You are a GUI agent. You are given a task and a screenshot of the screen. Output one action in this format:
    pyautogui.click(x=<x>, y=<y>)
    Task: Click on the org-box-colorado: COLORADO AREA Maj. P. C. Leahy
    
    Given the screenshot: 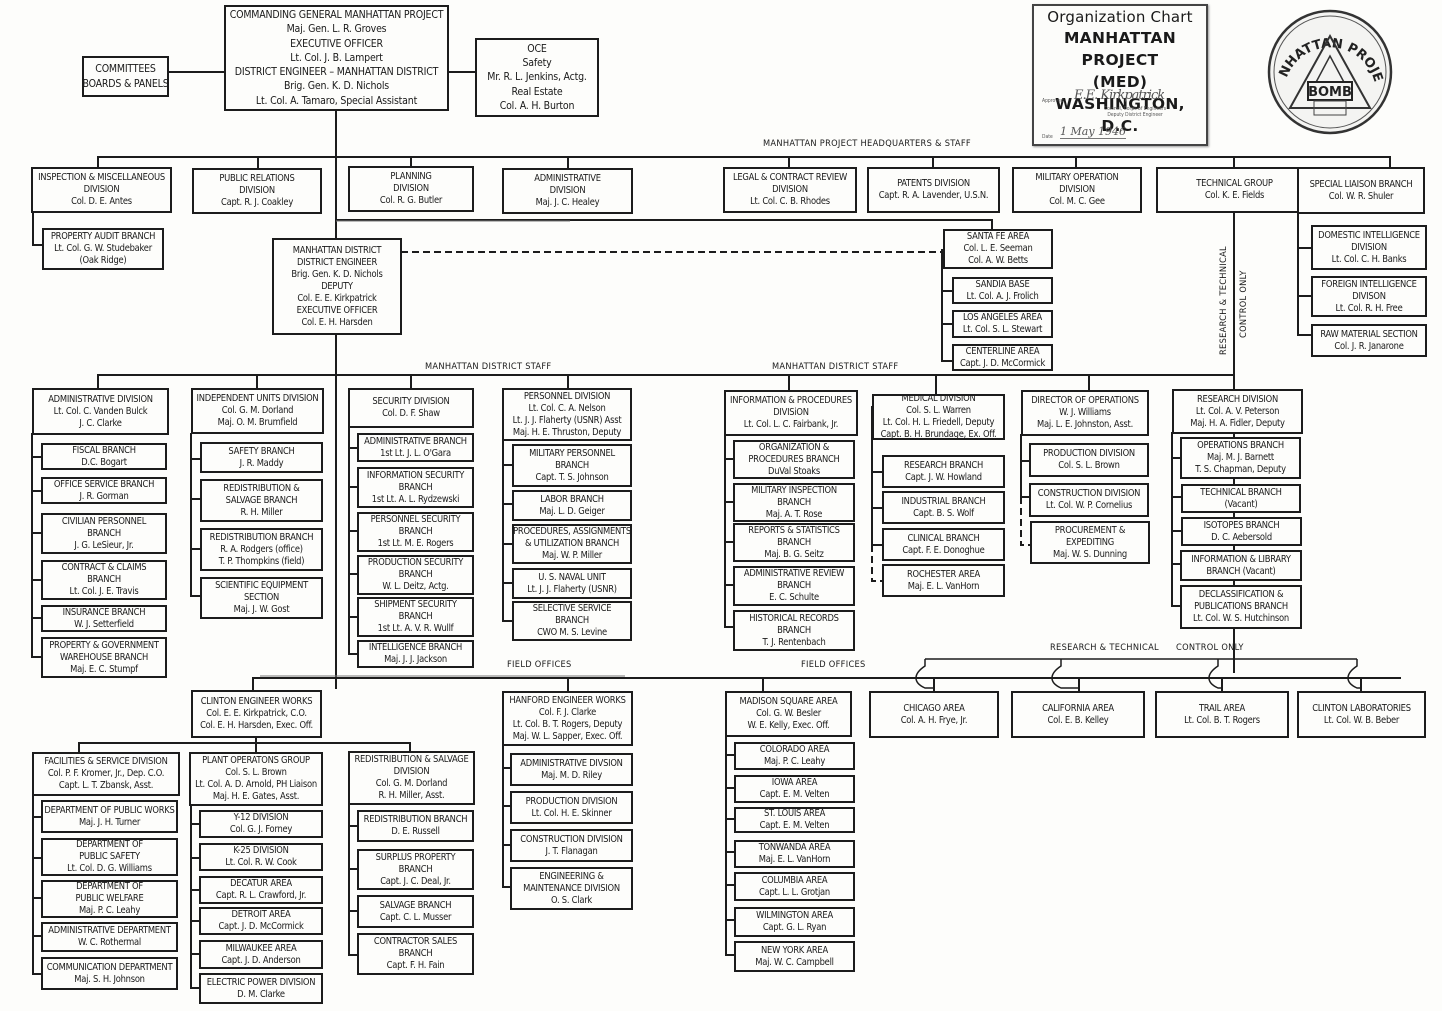 What is the action you would take?
    pyautogui.click(x=794, y=756)
    